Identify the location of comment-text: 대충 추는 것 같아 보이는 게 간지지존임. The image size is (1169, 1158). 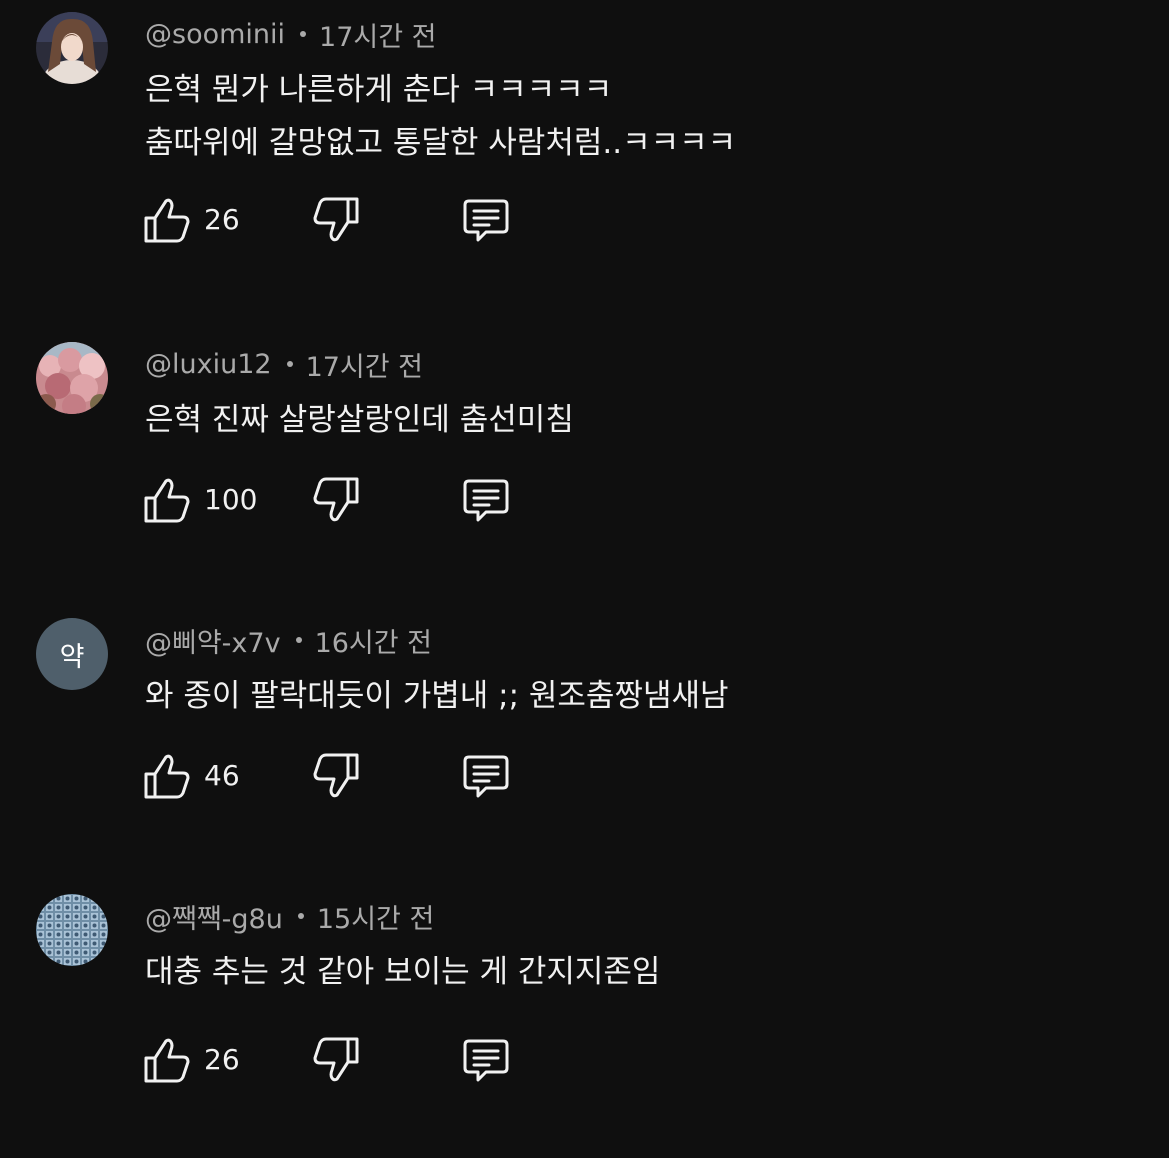
(403, 972).